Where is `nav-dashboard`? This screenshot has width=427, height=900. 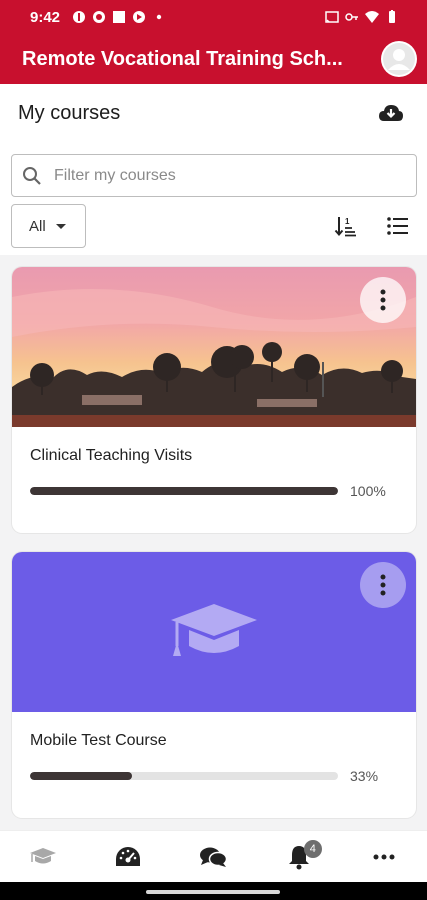 nav-dashboard is located at coordinates (128, 857).